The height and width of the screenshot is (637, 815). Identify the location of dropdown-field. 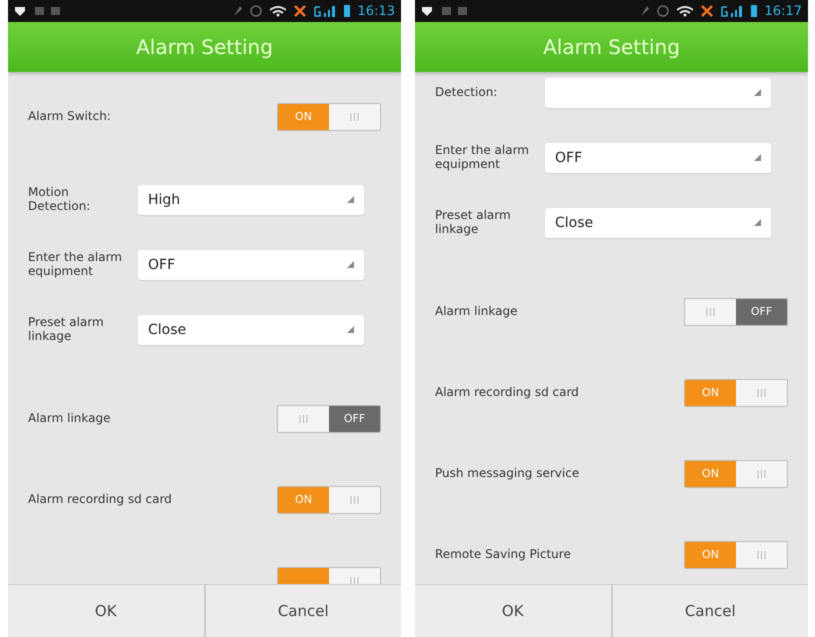
(658, 93).